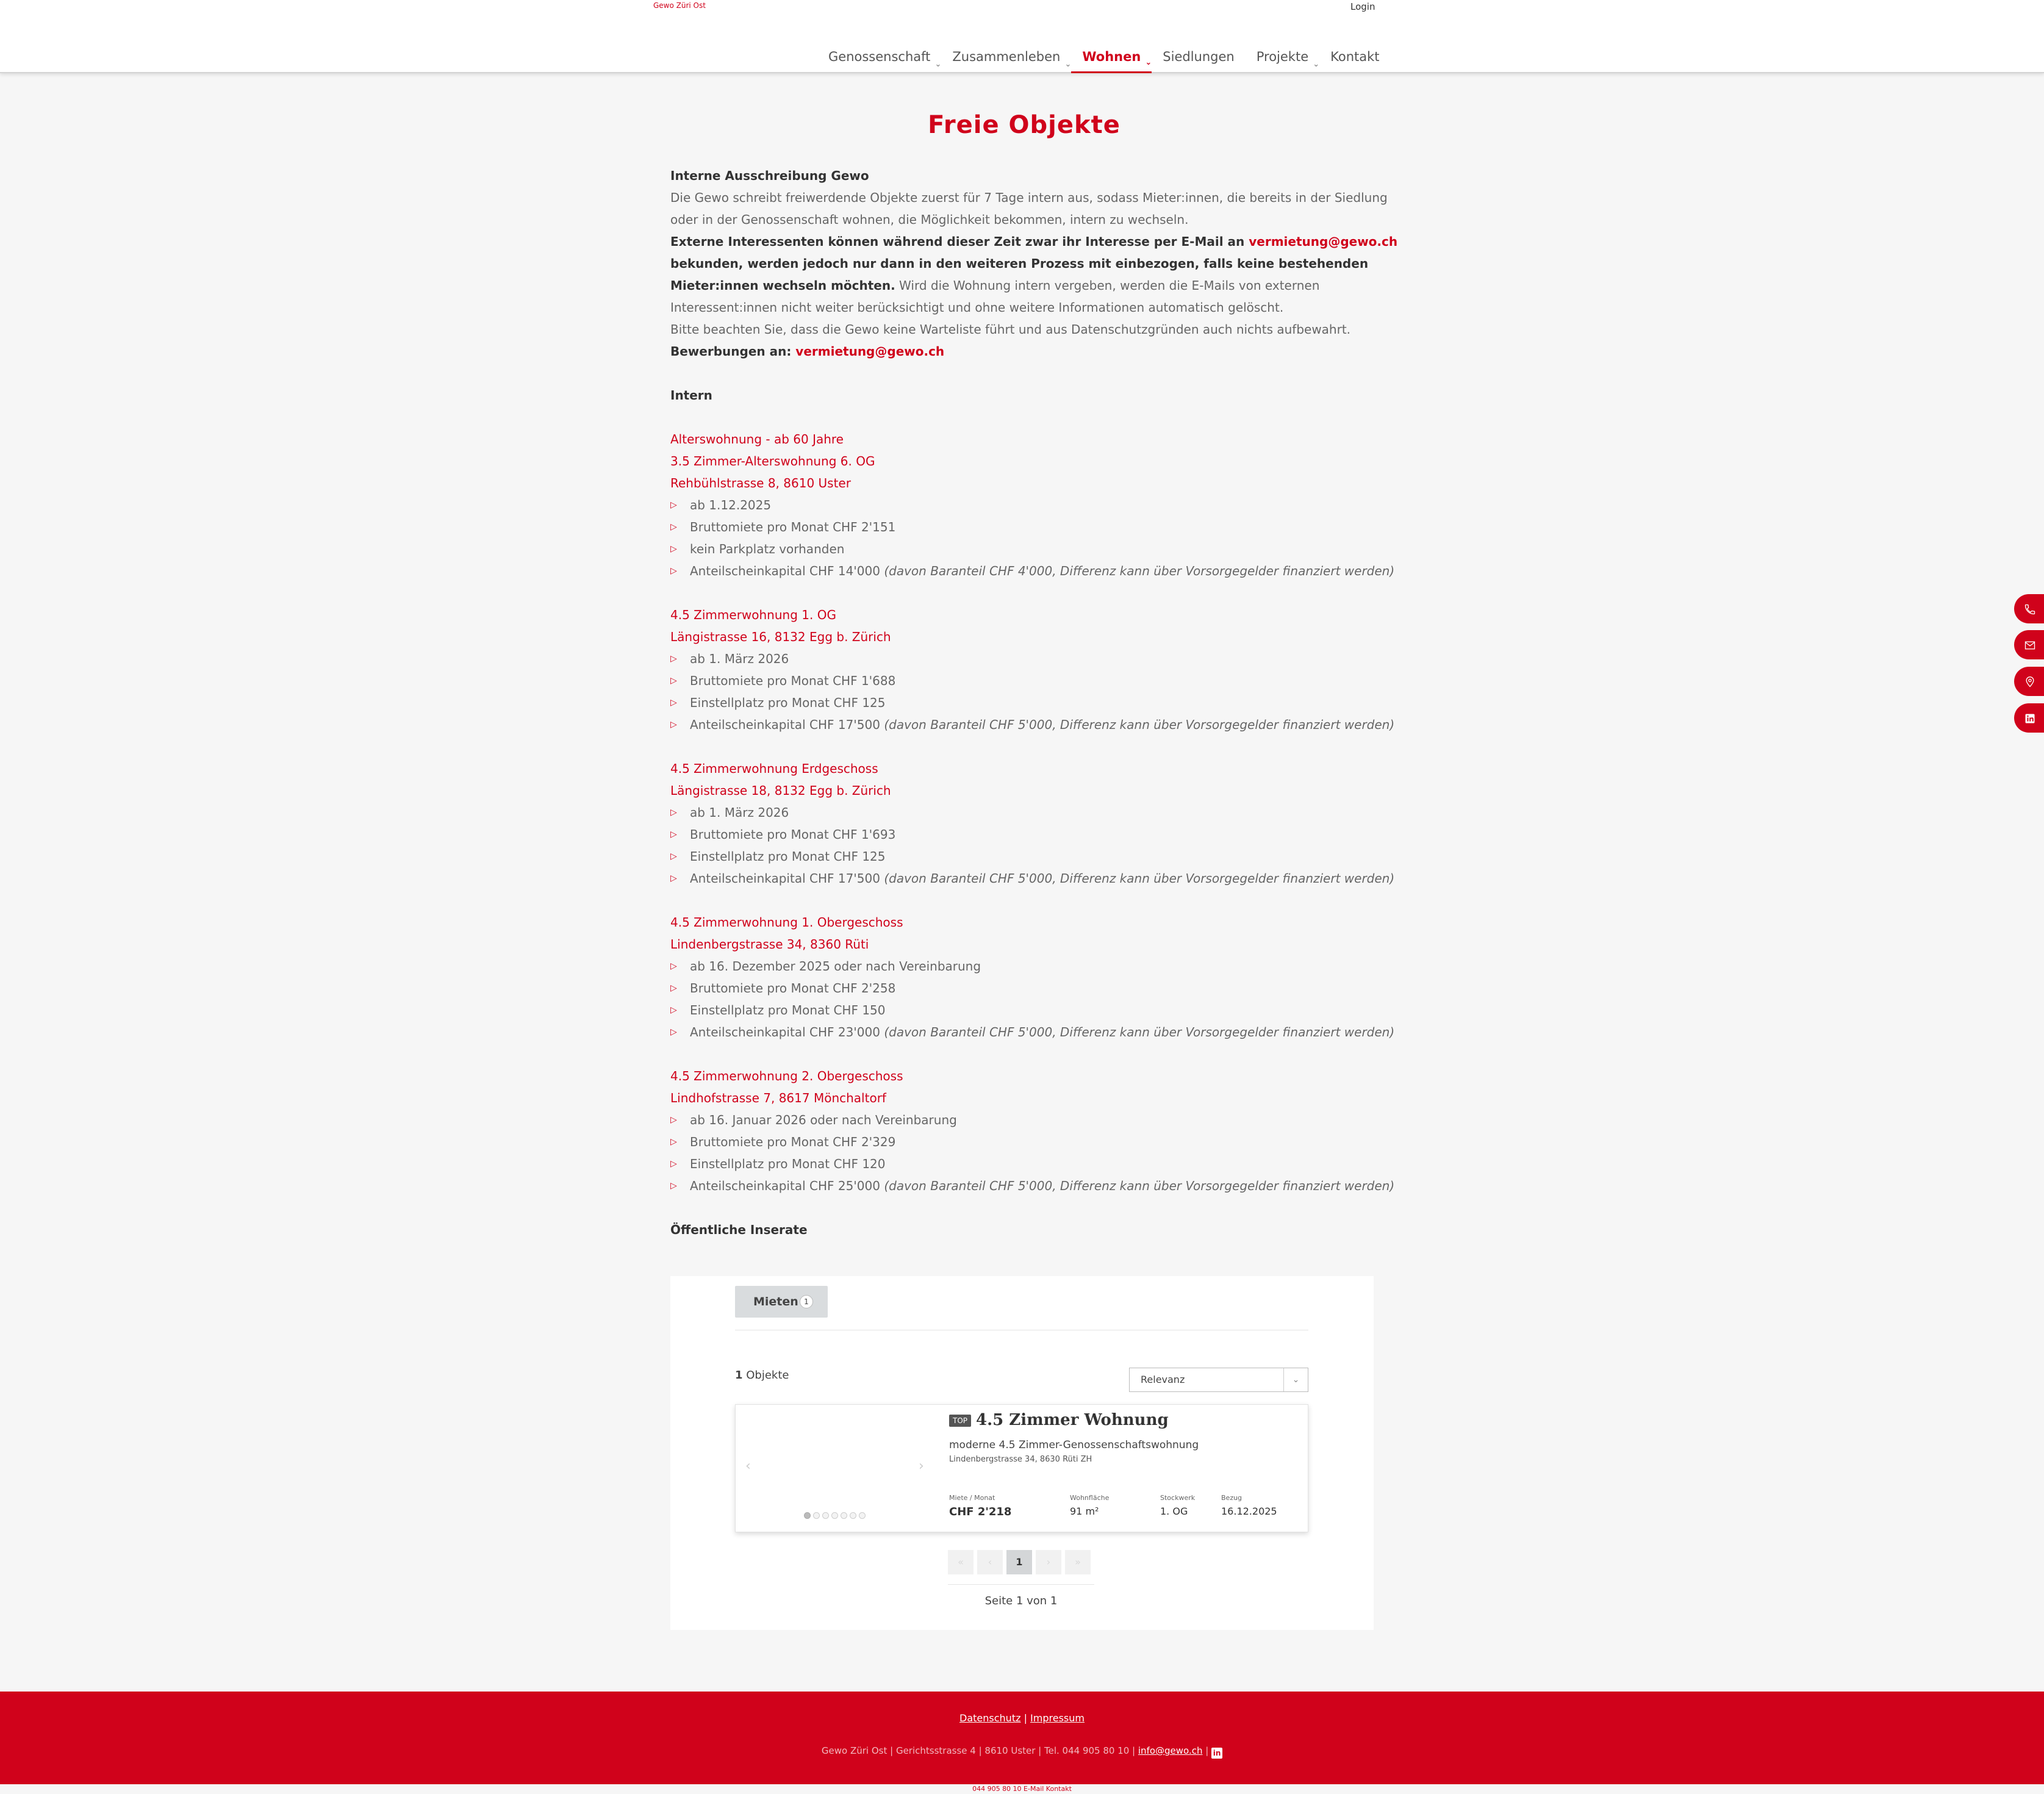 The width and height of the screenshot is (2044, 1794). I want to click on apply-label: Bewerbungen an:, so click(733, 351).